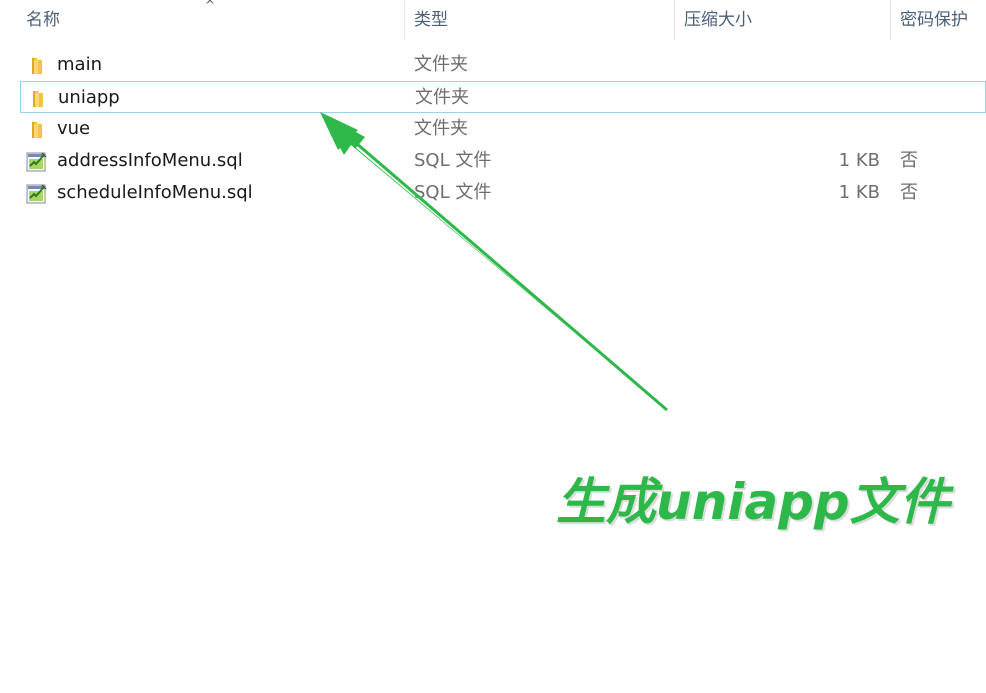 This screenshot has height=693, width=986. I want to click on annotation-label: 生成uniapp文件, so click(753, 502).